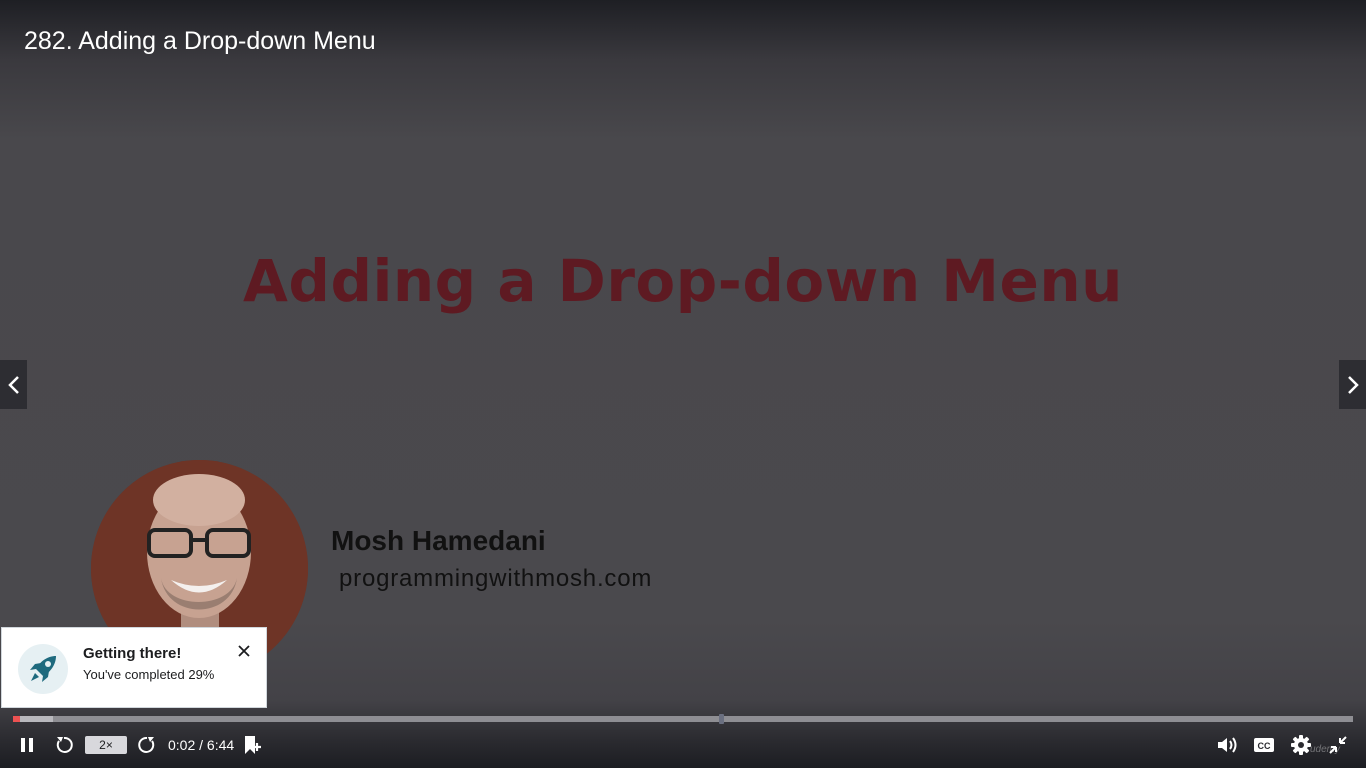 This screenshot has width=1366, height=768. I want to click on closed-captions-icon: CC, so click(1264, 745).